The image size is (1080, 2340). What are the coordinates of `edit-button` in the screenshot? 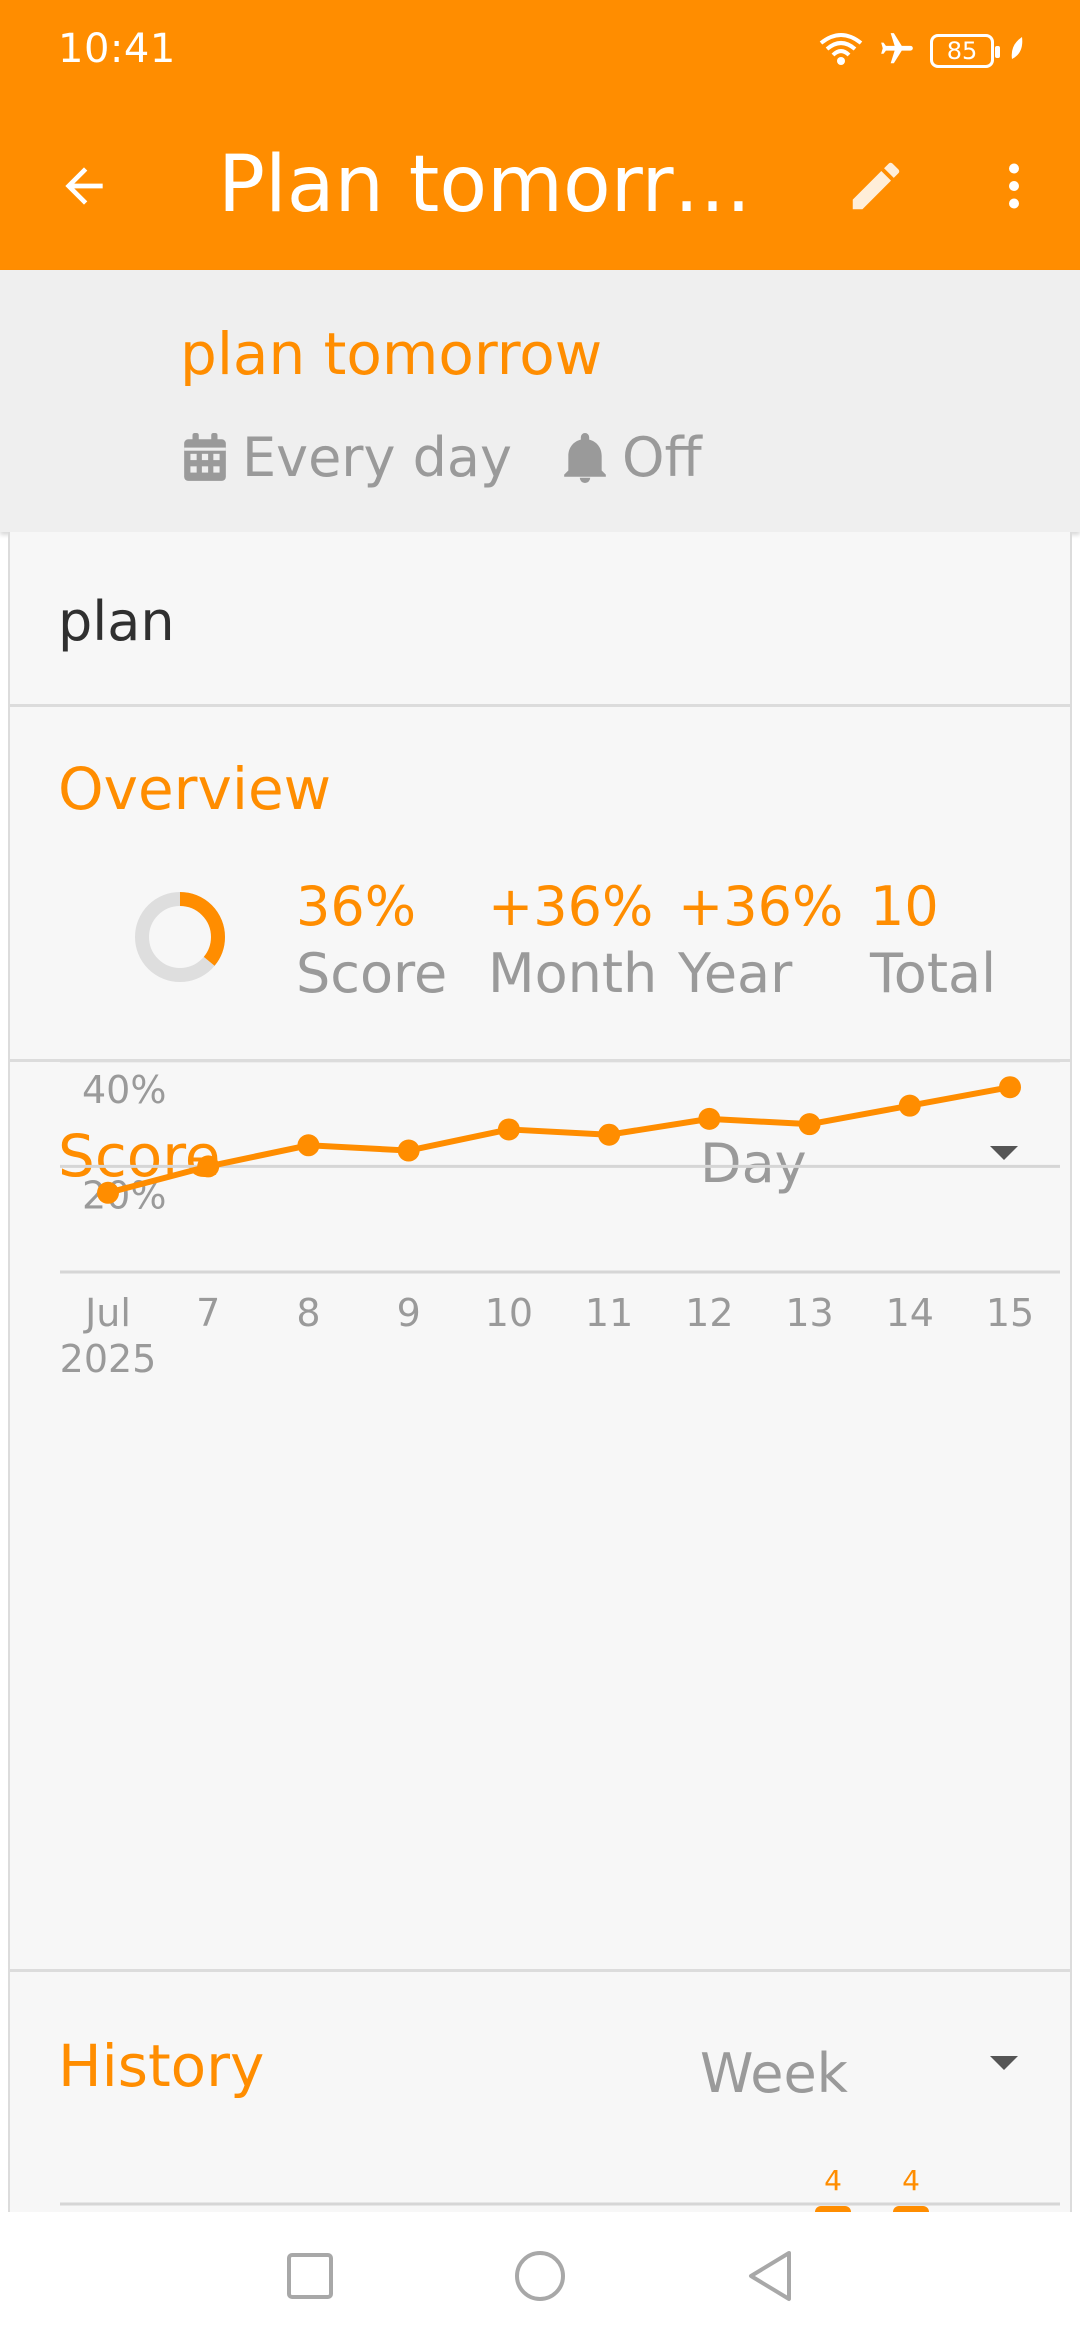 It's located at (876, 186).